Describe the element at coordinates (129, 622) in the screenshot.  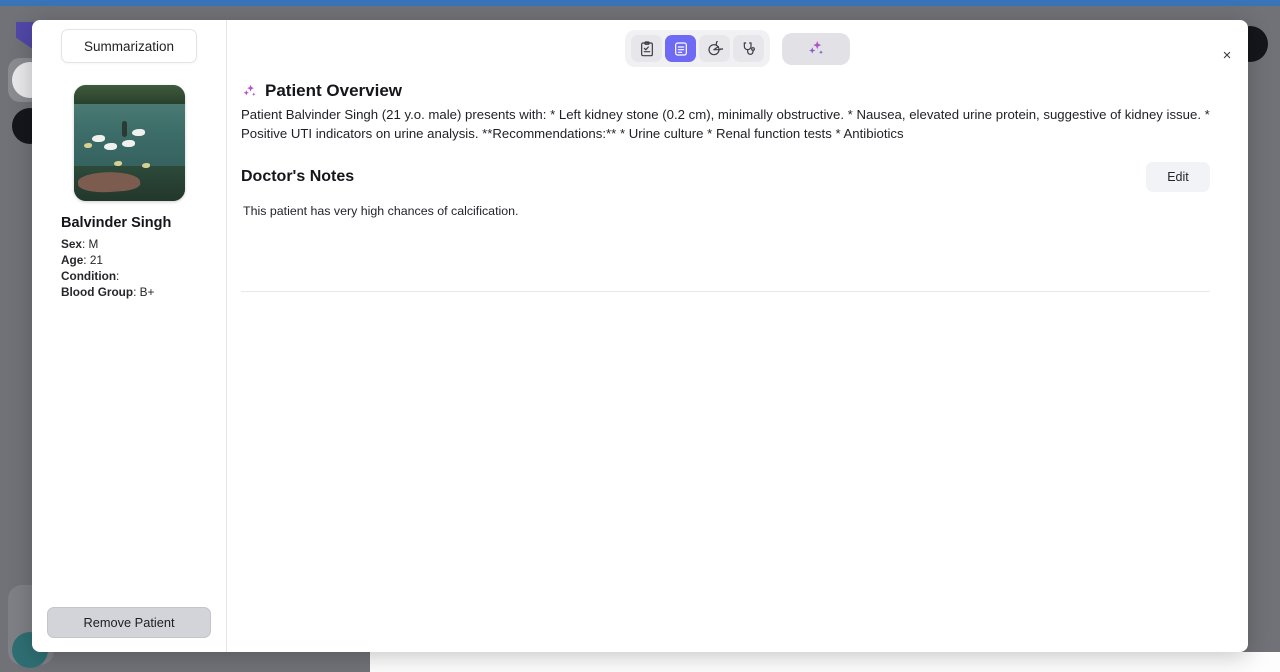
I see `remove-patient-button: Remove Patient` at that location.